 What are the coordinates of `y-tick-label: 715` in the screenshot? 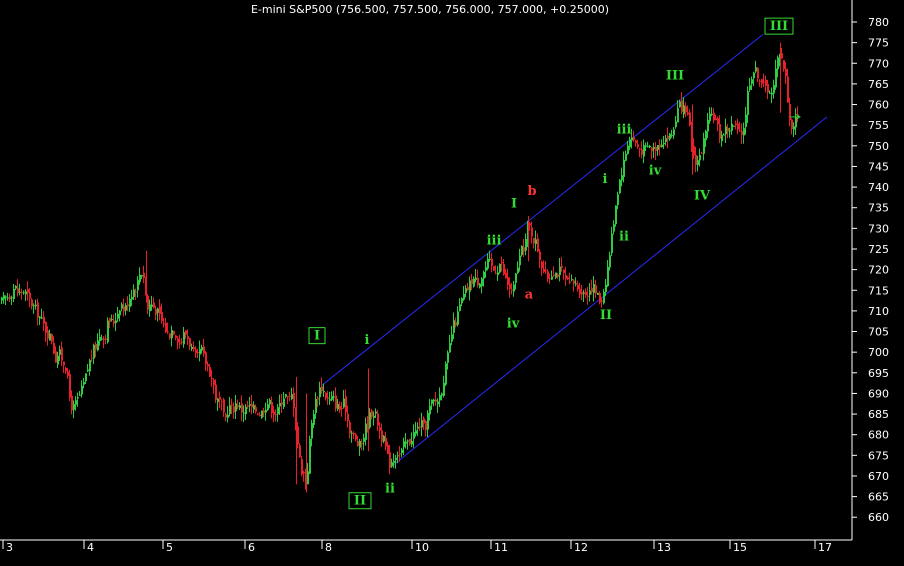 It's located at (878, 290).